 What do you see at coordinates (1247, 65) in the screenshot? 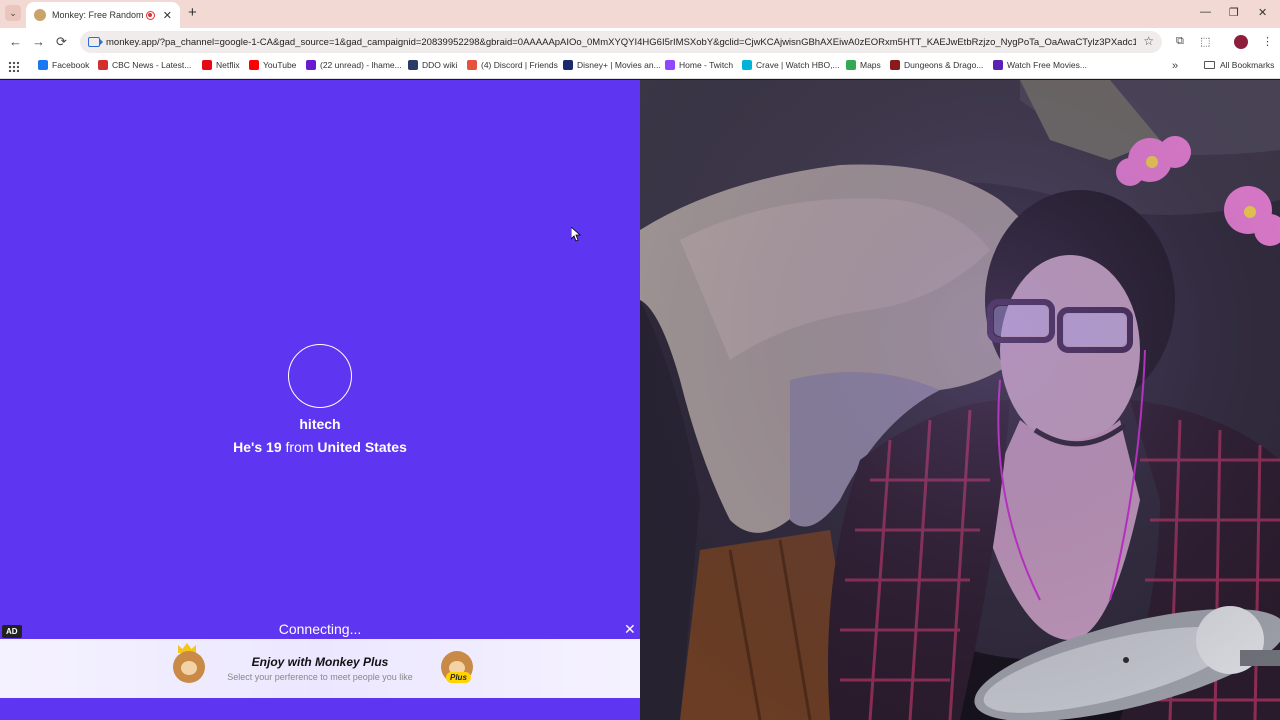
I see `all-bookmarks-label: All Bookmarks` at bounding box center [1247, 65].